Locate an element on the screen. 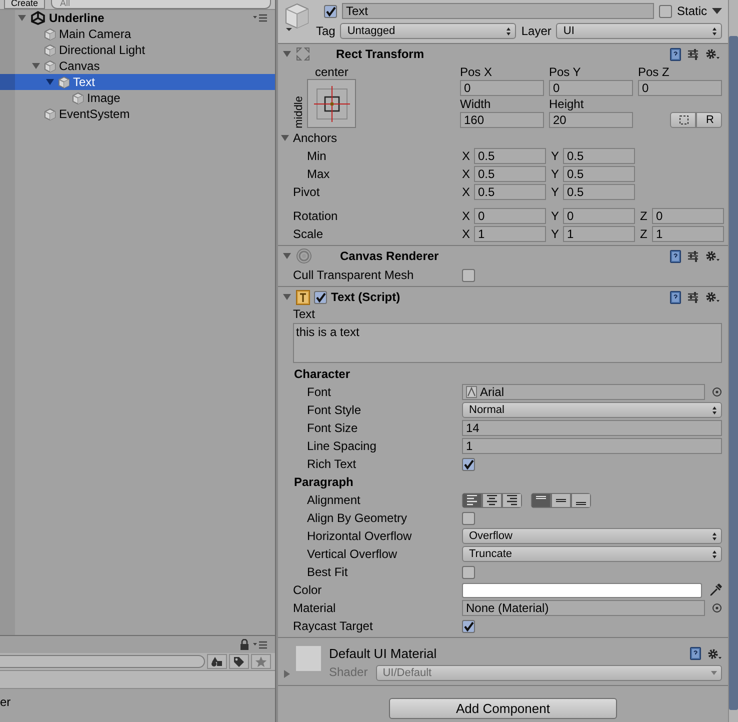  updown-arrows-icon is located at coordinates (714, 410).